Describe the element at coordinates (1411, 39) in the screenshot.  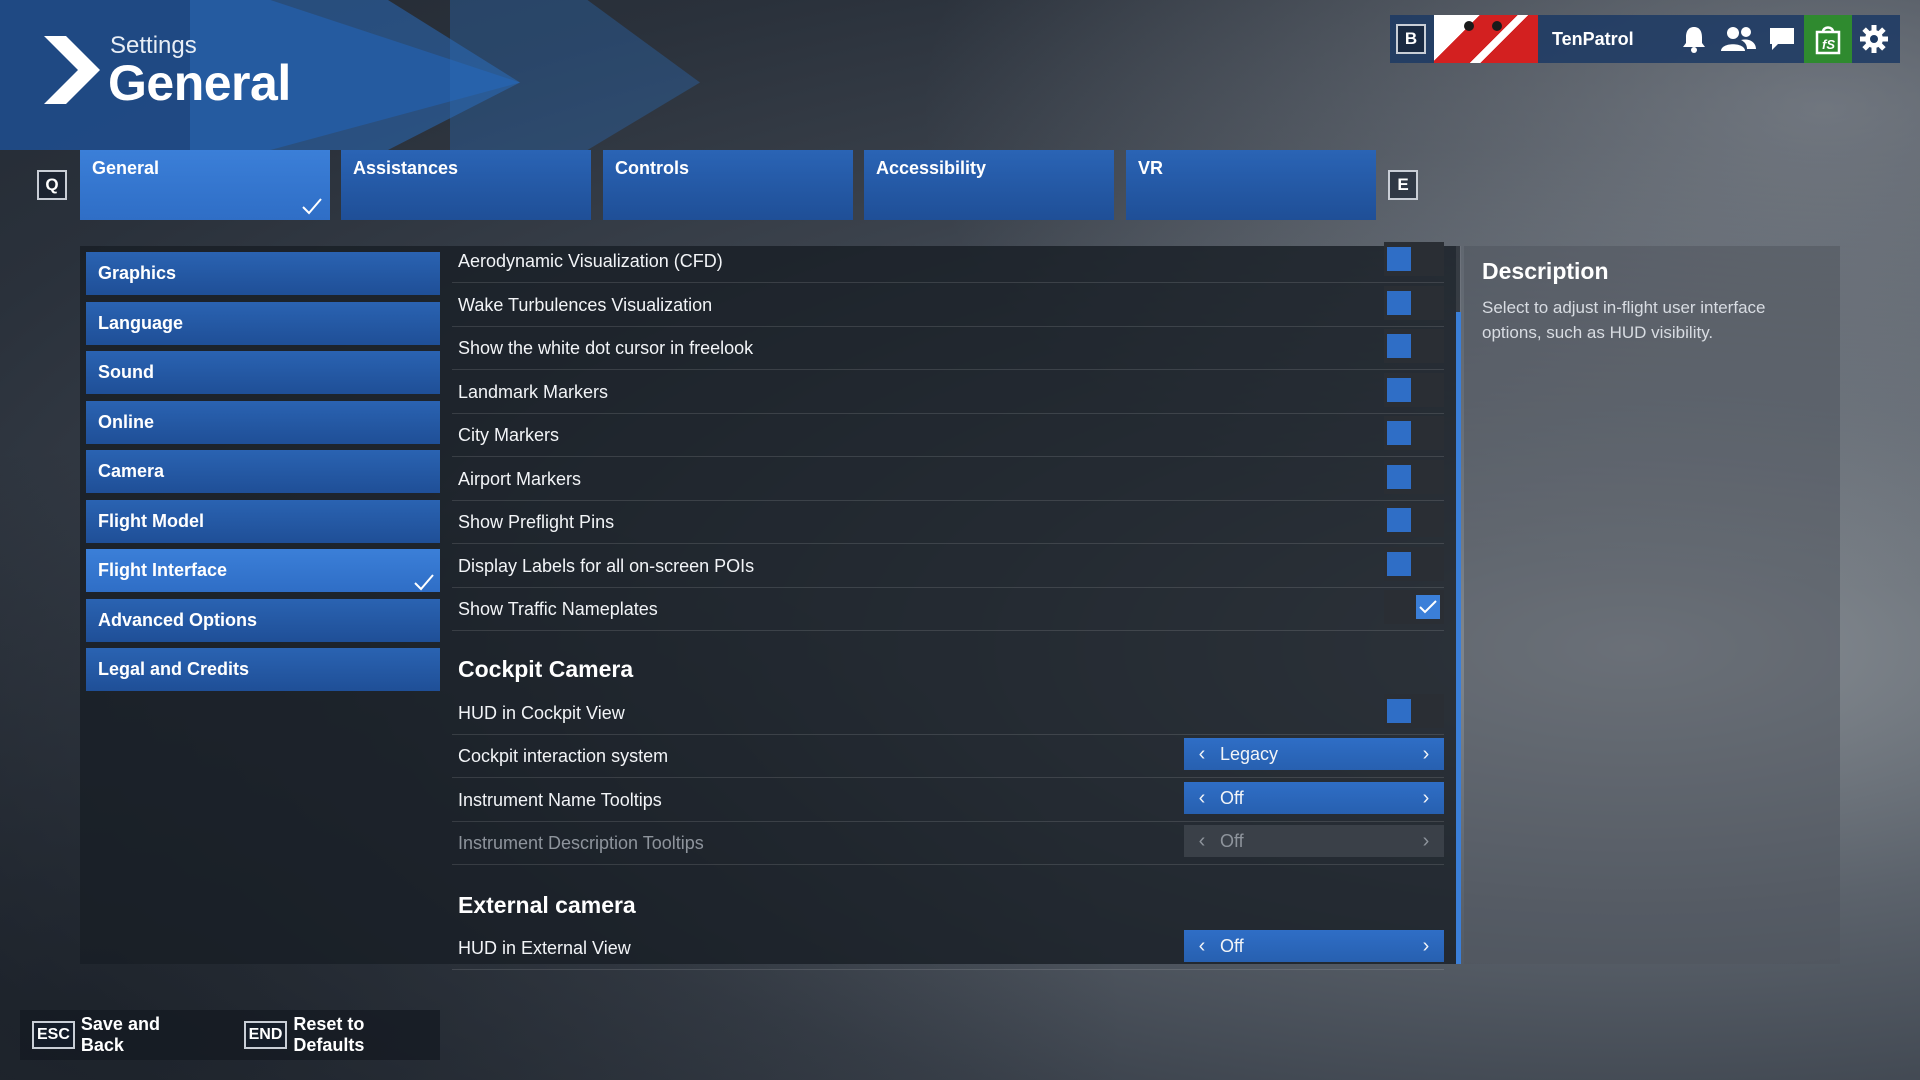
I see `key-hint-b: B` at that location.